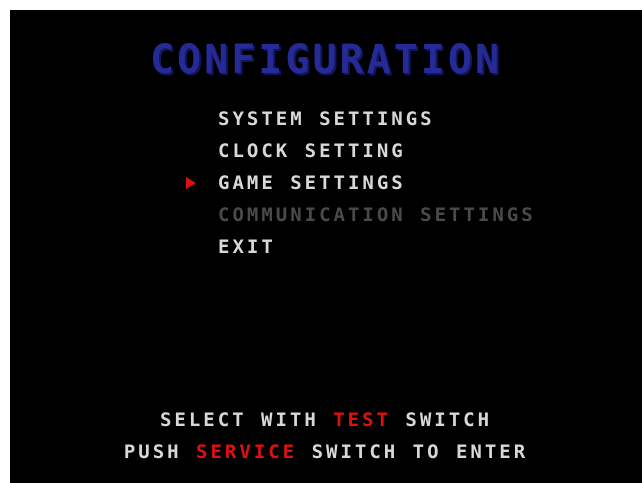 Image resolution: width=642 pixels, height=483 pixels. I want to click on instruction-enter: PUSH SERVICE SWITCH TO ENTER, so click(326, 452).